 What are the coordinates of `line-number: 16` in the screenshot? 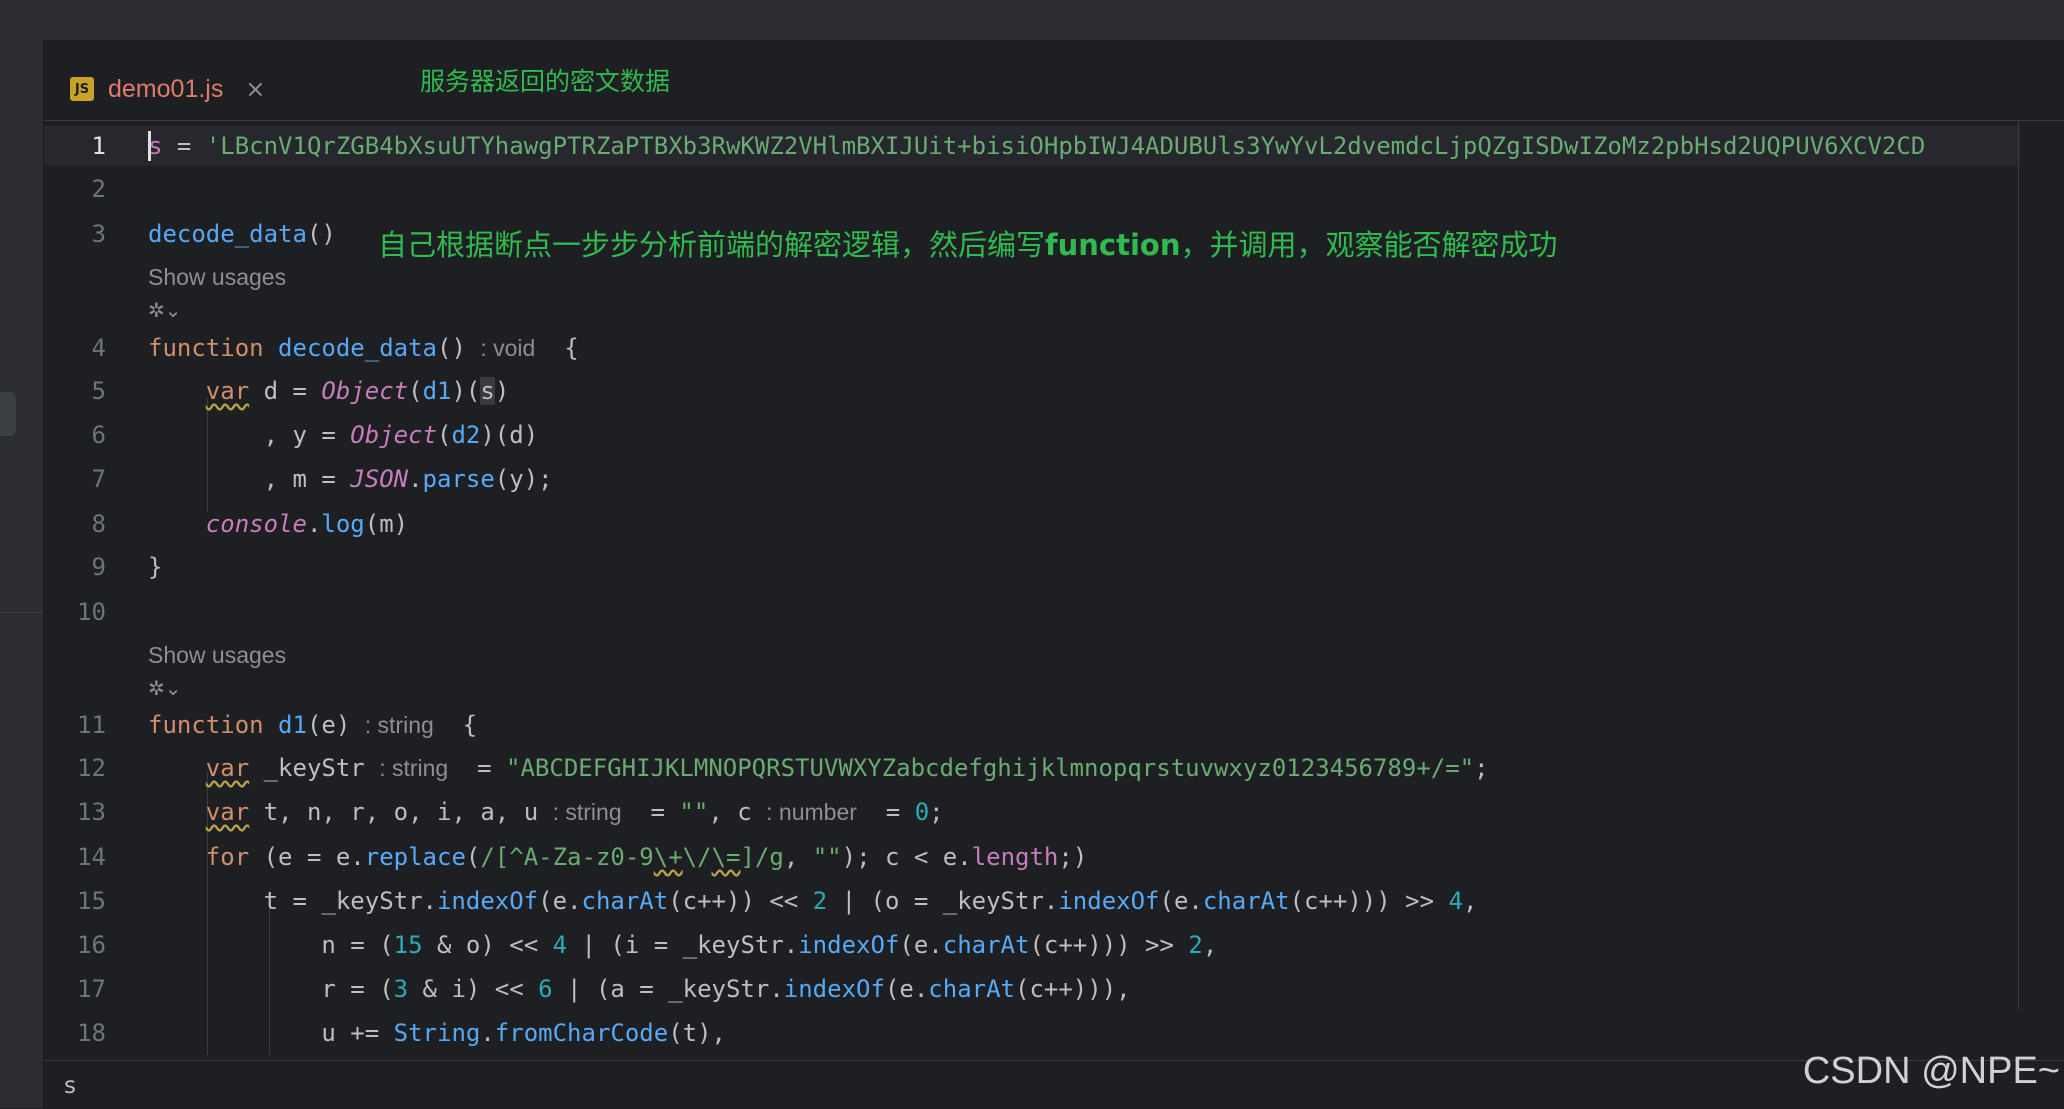 It's located at (91, 945).